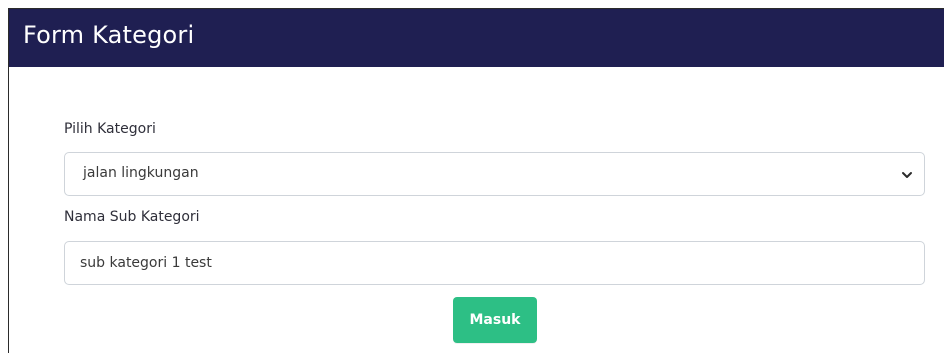 The width and height of the screenshot is (944, 353). What do you see at coordinates (494, 263) in the screenshot?
I see `sub-kategori-input` at bounding box center [494, 263].